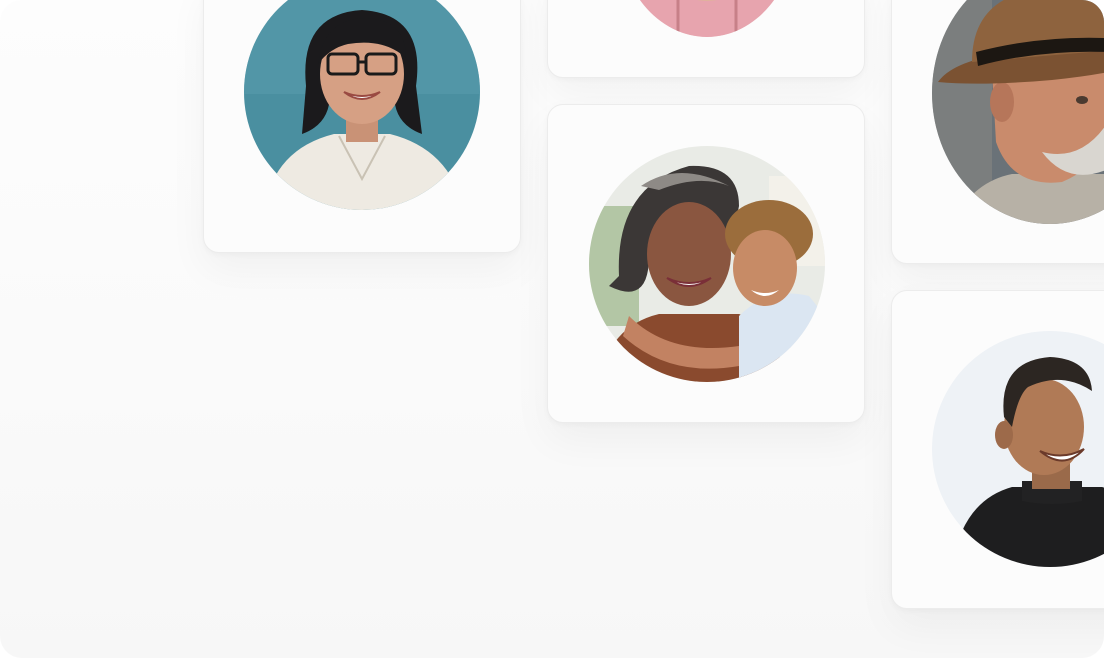 This screenshot has width=1104, height=658. What do you see at coordinates (706, 39) in the screenshot?
I see `profile-card-top-partial` at bounding box center [706, 39].